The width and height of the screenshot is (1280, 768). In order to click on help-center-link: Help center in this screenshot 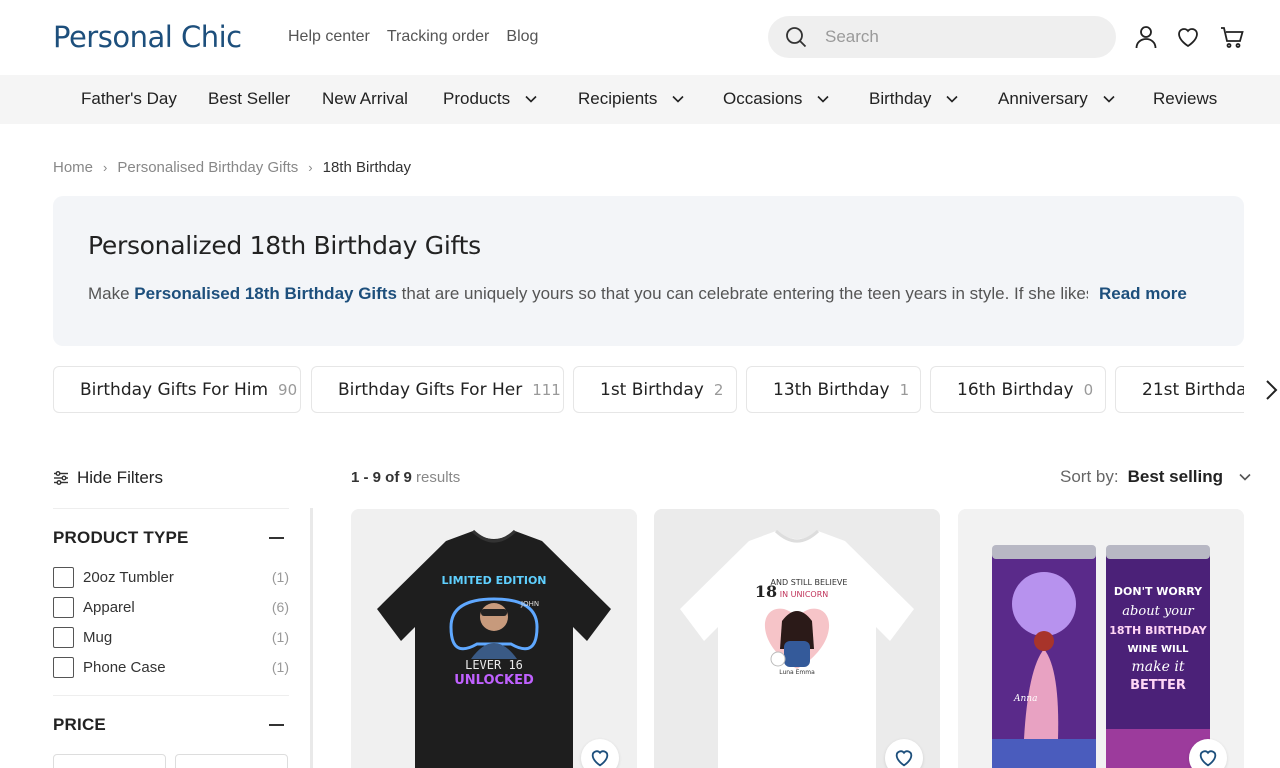, I will do `click(329, 37)`.